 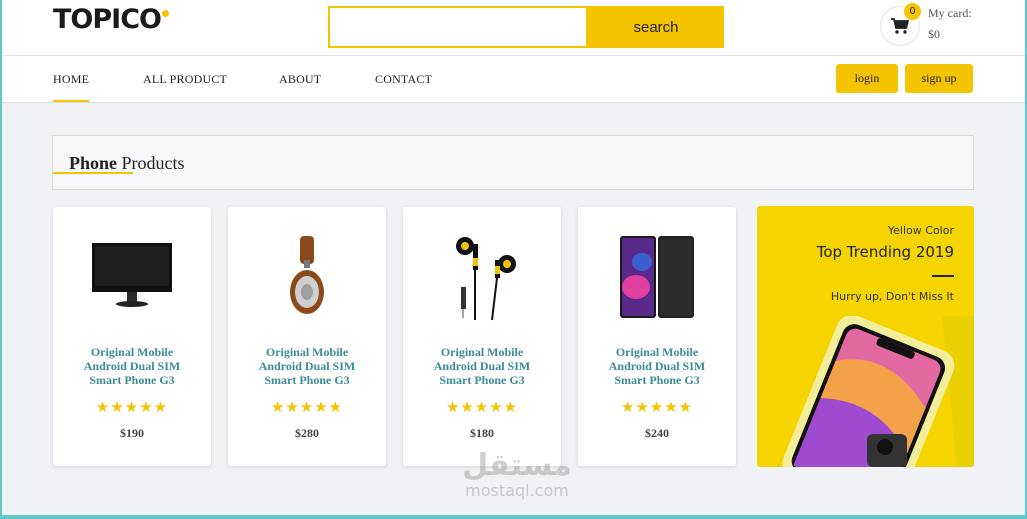 What do you see at coordinates (93, 173) in the screenshot?
I see `section-underline` at bounding box center [93, 173].